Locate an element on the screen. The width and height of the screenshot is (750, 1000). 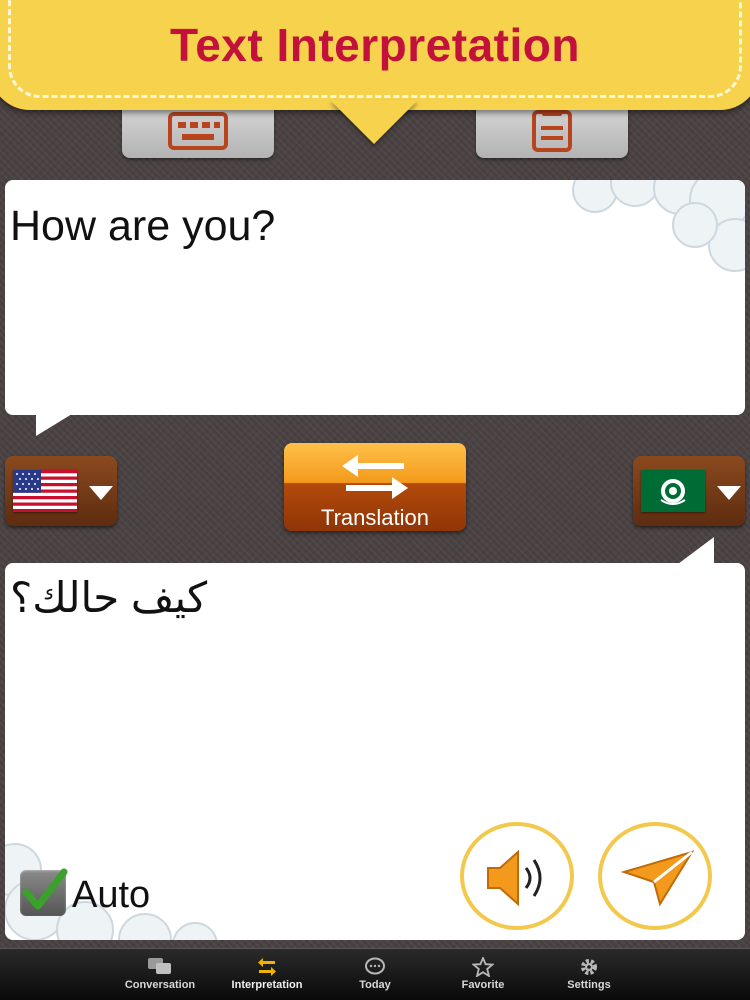
nav-label: Today is located at coordinates (375, 985).